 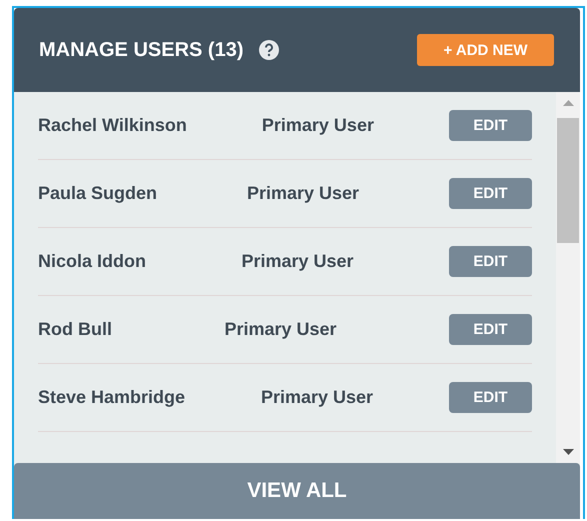 I want to click on add-new-button: + ADD NEW, so click(x=485, y=50).